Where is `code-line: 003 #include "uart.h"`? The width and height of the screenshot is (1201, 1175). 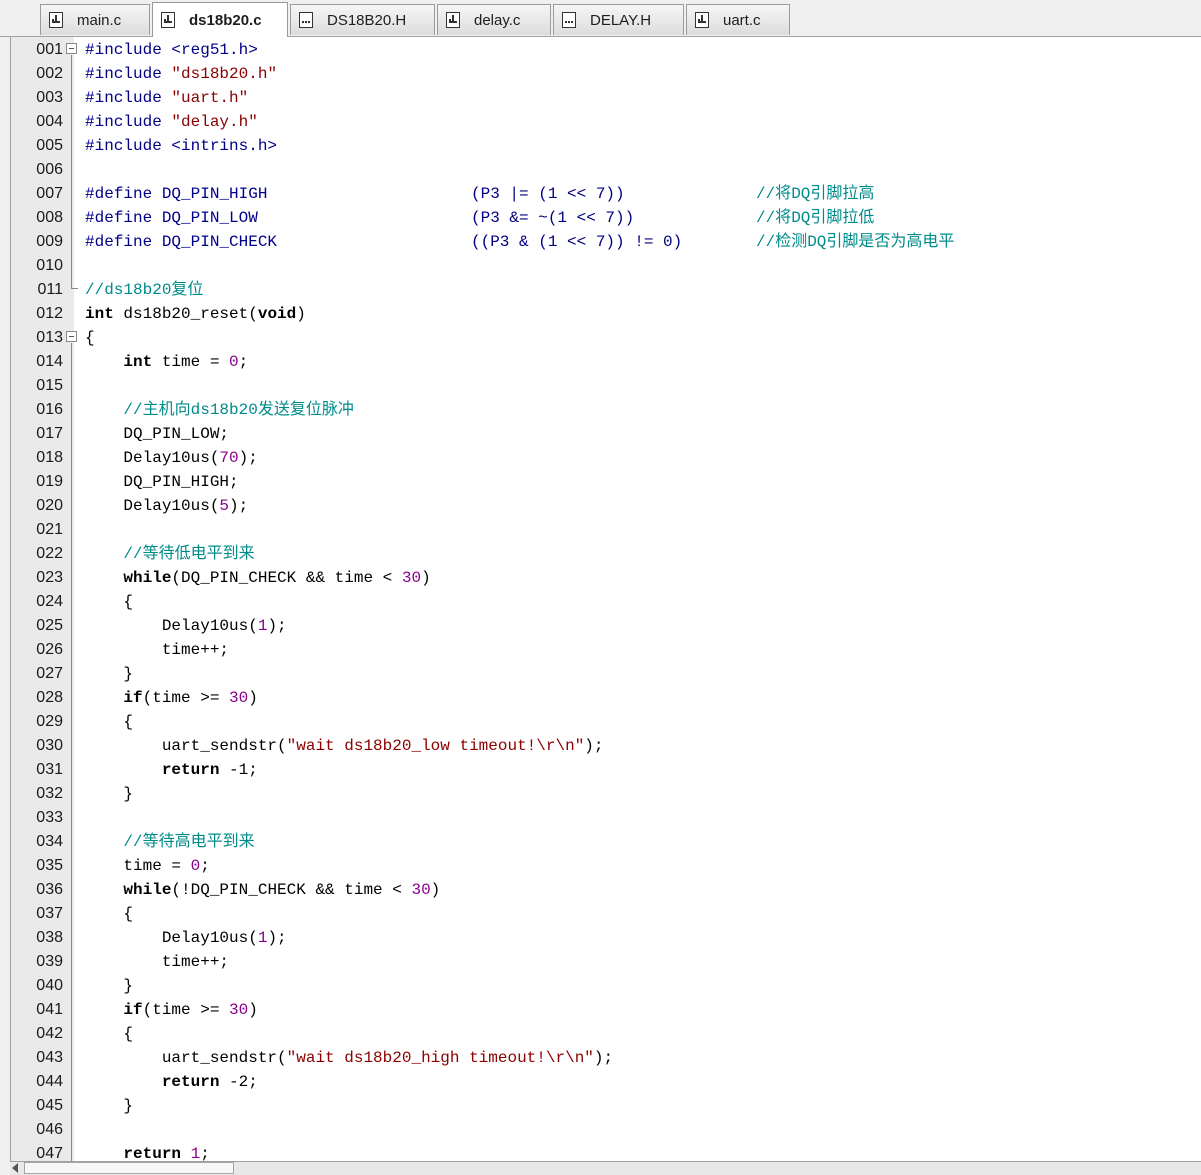 code-line: 003 #include "uart.h" is located at coordinates (606, 98).